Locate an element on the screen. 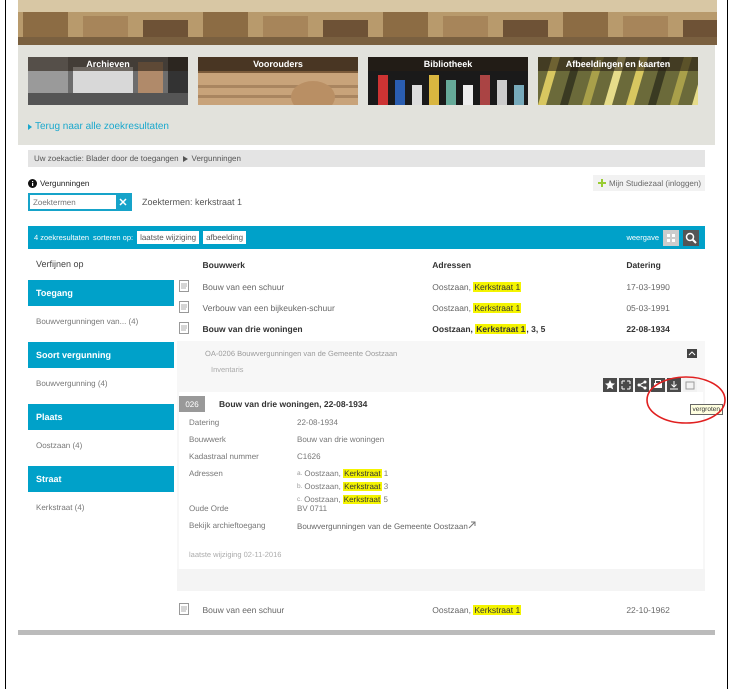 The height and width of the screenshot is (689, 734). breadcrumb-text: Uw zoekactie: Blader door de toegangen is located at coordinates (106, 158).